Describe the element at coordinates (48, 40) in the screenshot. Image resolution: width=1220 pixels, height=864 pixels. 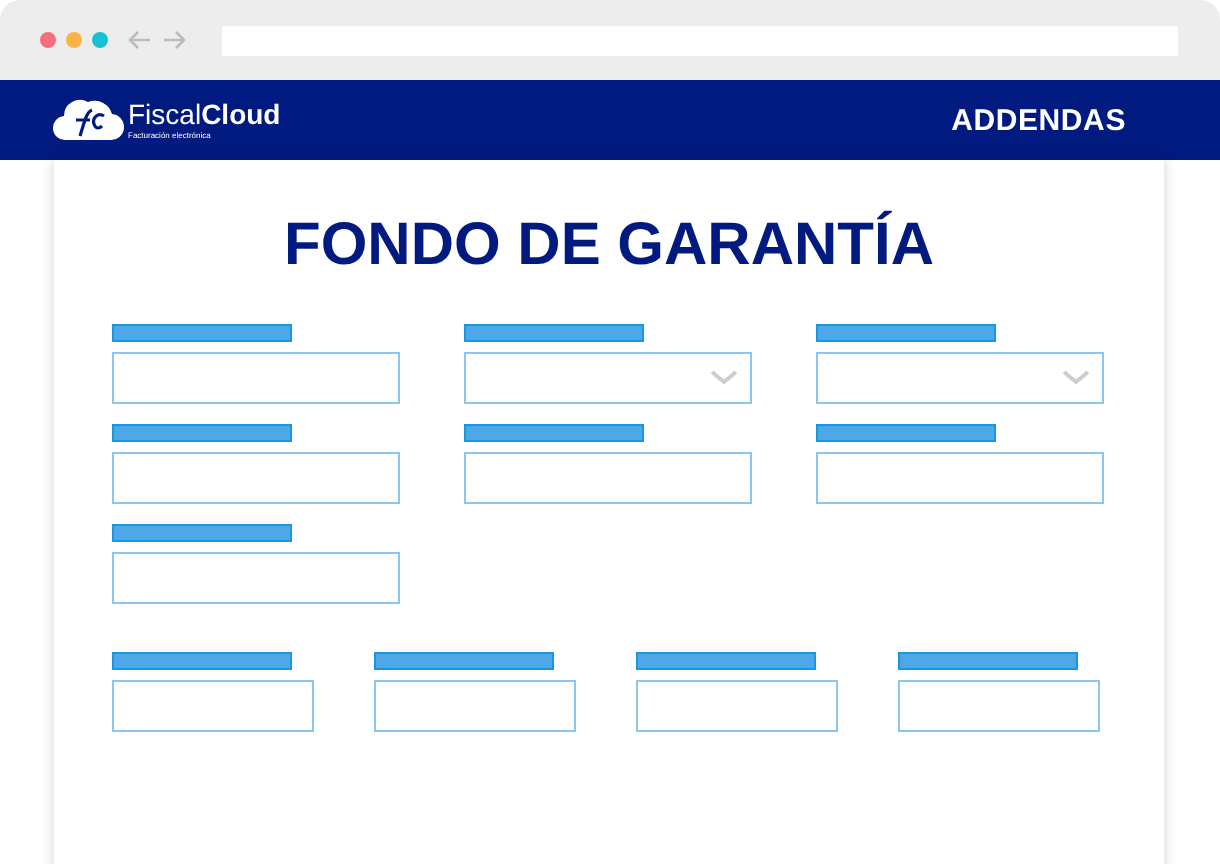
I see `close-dot-icon` at that location.